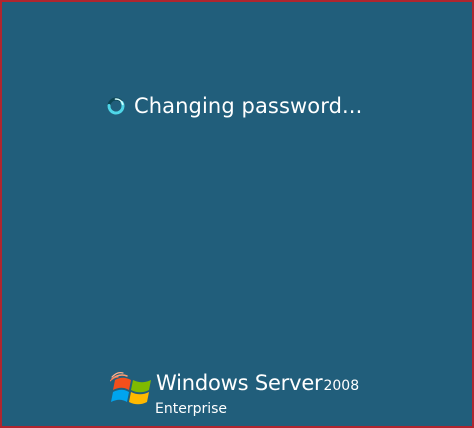 The width and height of the screenshot is (474, 428). I want to click on product-edition: Enterprise, so click(191, 409).